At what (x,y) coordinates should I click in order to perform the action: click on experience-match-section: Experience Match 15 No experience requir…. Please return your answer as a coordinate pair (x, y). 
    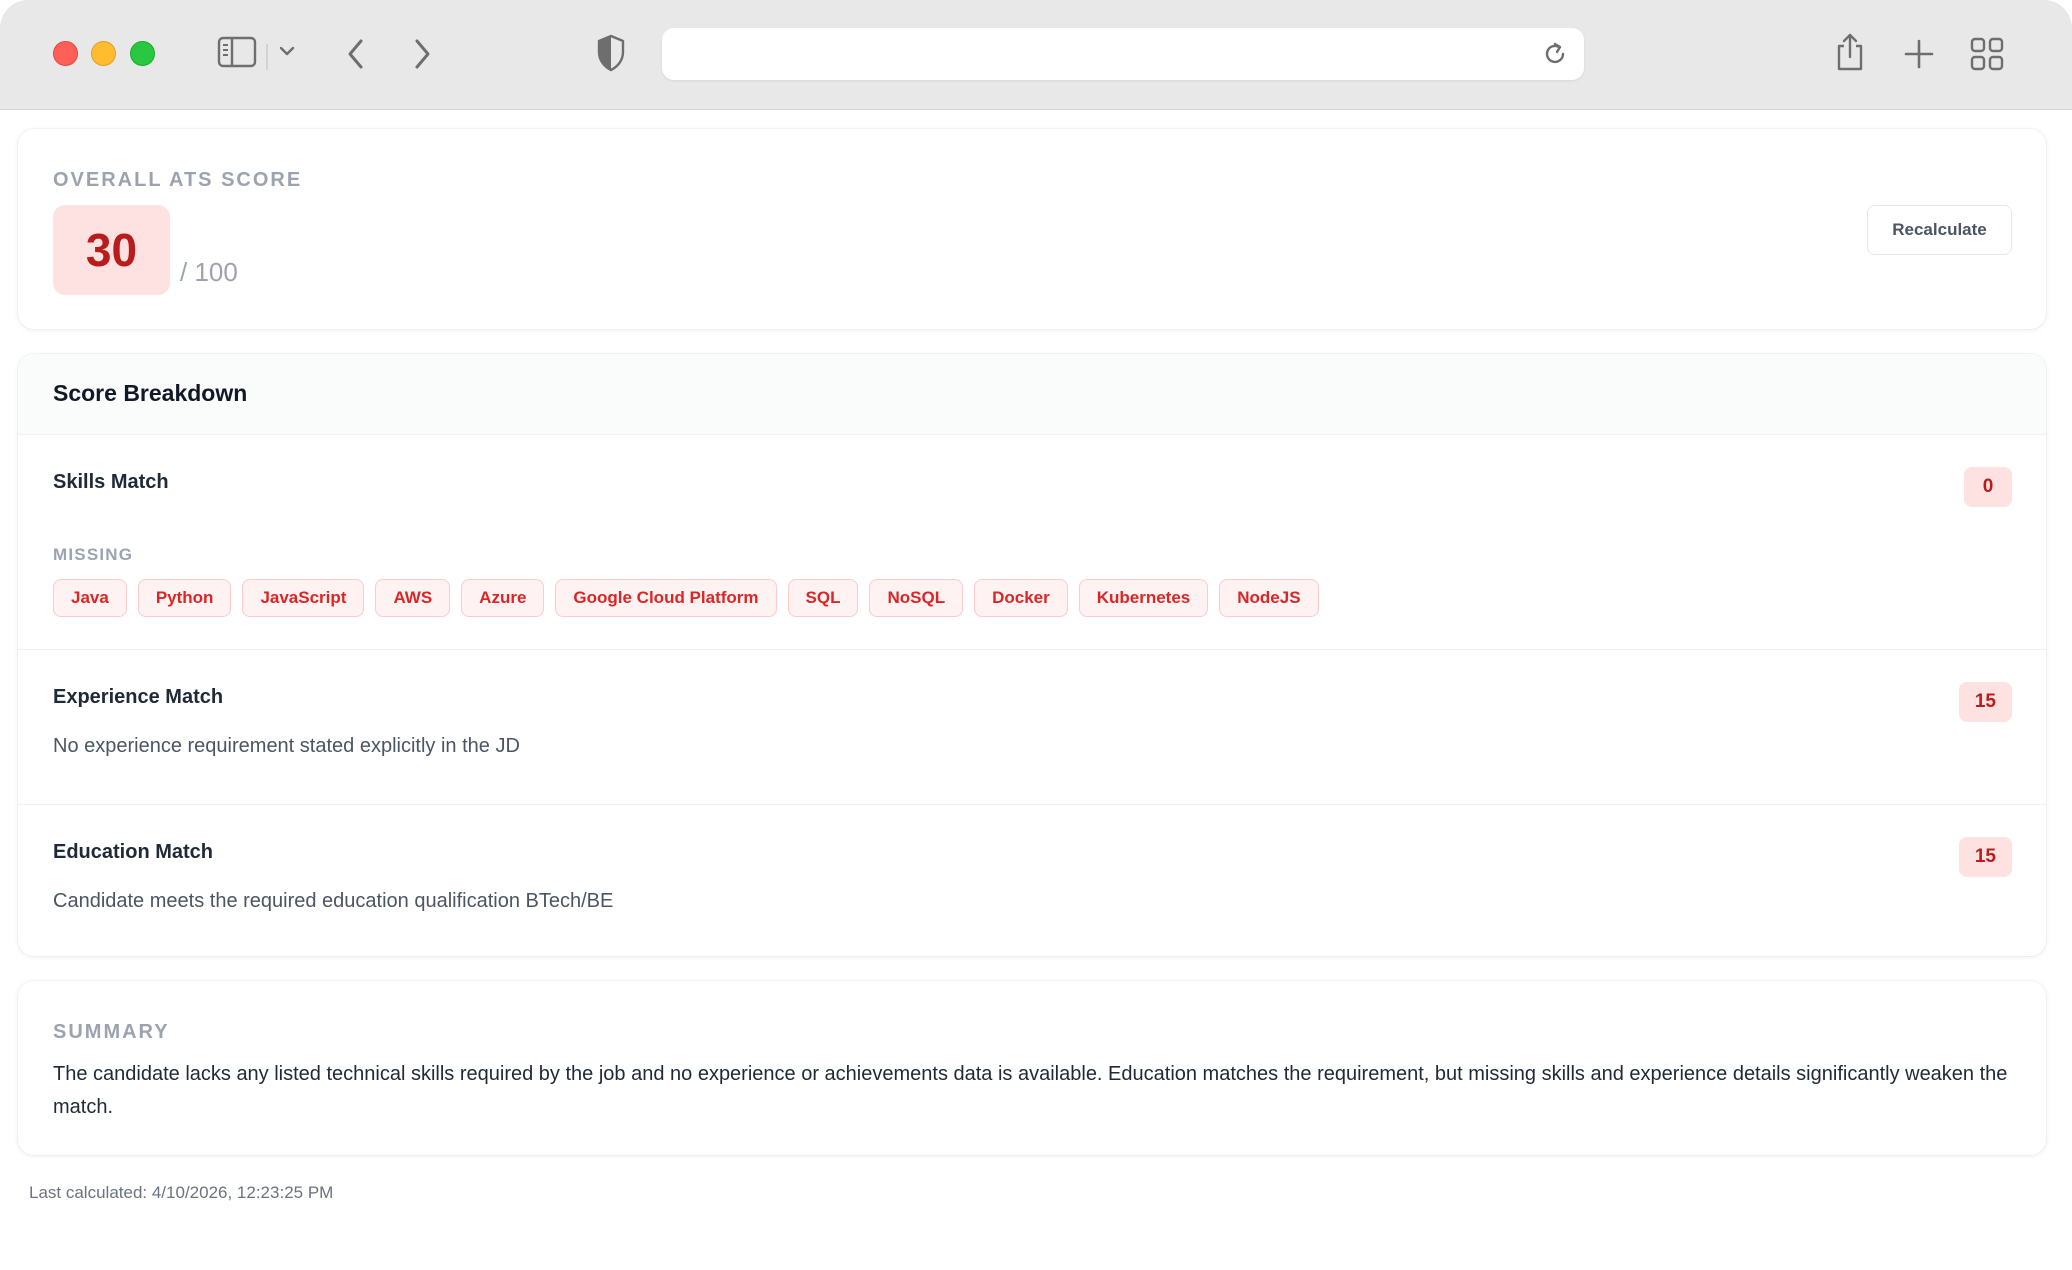
    Looking at the image, I should click on (1032, 727).